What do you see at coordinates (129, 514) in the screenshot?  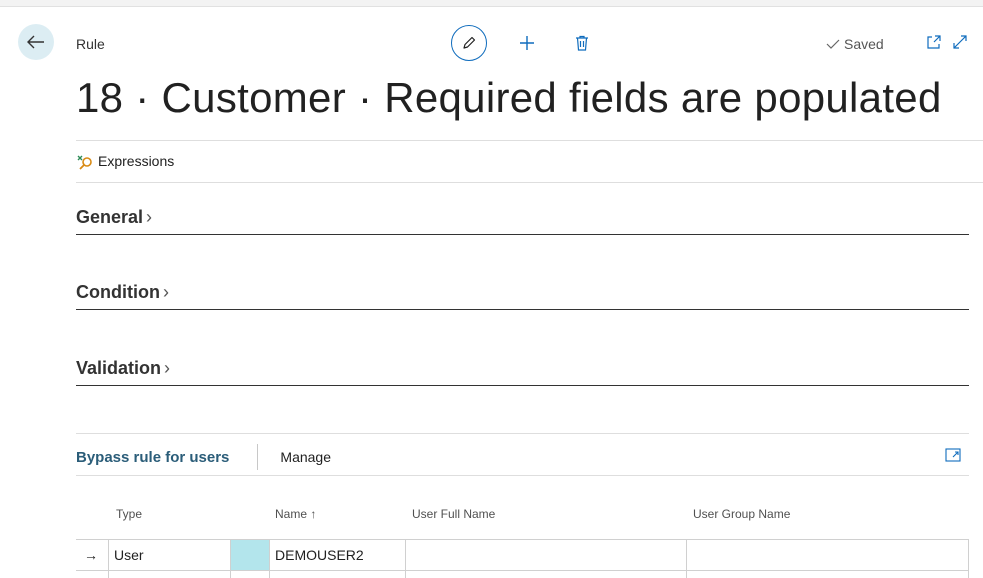 I see `column-header-type: Type` at bounding box center [129, 514].